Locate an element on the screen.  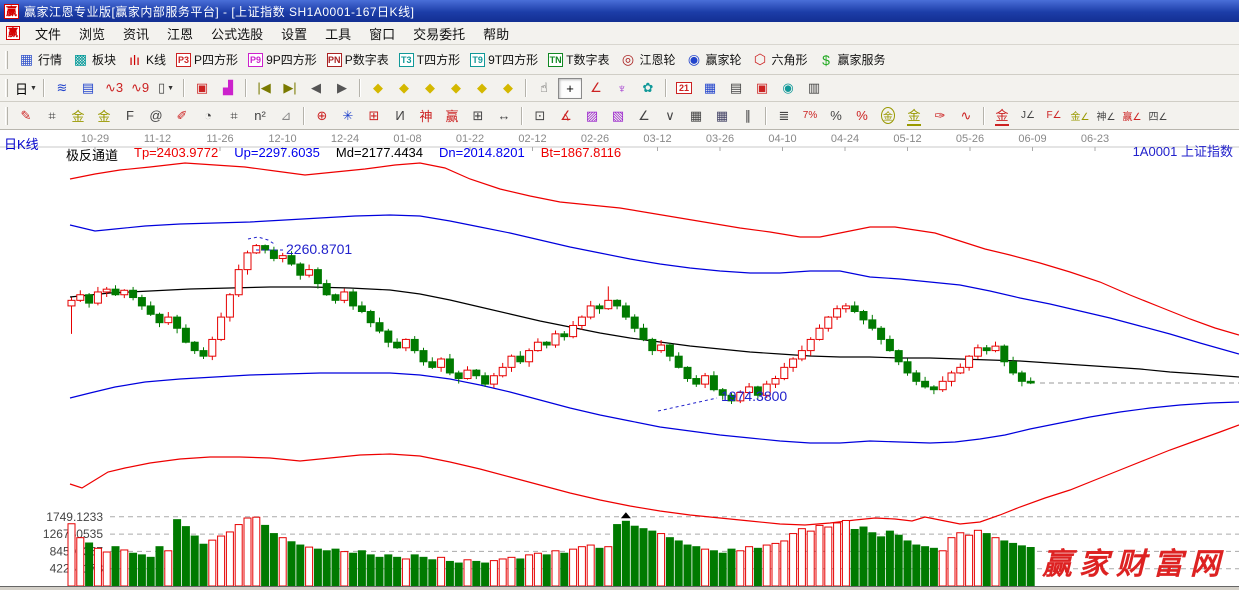
tool-p-number-table: PN P数字表 is located at coordinates (358, 59).